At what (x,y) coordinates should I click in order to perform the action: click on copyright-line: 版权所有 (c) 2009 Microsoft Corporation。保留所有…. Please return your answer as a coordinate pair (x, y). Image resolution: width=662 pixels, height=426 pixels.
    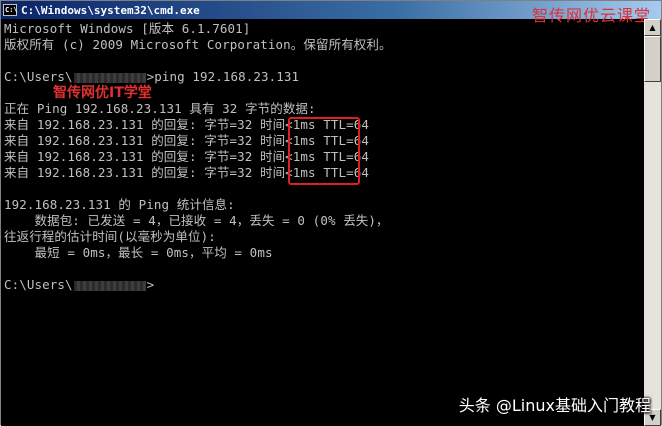
    Looking at the image, I should click on (198, 44).